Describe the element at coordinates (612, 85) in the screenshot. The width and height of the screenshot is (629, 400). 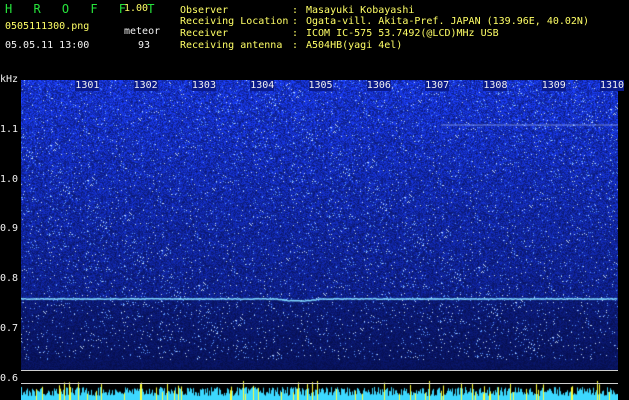
I see `x-tick-label: 1310` at that location.